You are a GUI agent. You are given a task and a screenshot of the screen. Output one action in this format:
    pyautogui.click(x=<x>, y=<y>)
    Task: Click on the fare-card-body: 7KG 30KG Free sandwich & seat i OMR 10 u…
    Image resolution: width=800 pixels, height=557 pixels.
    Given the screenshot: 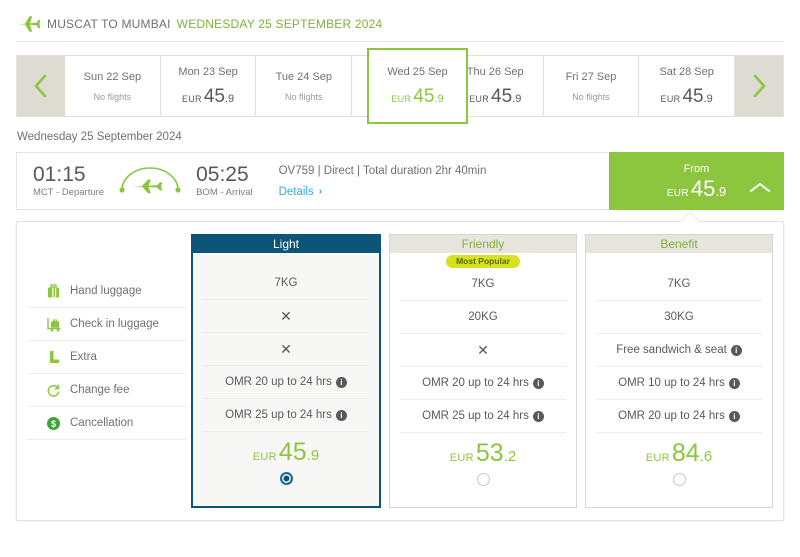 What is the action you would take?
    pyautogui.click(x=679, y=387)
    